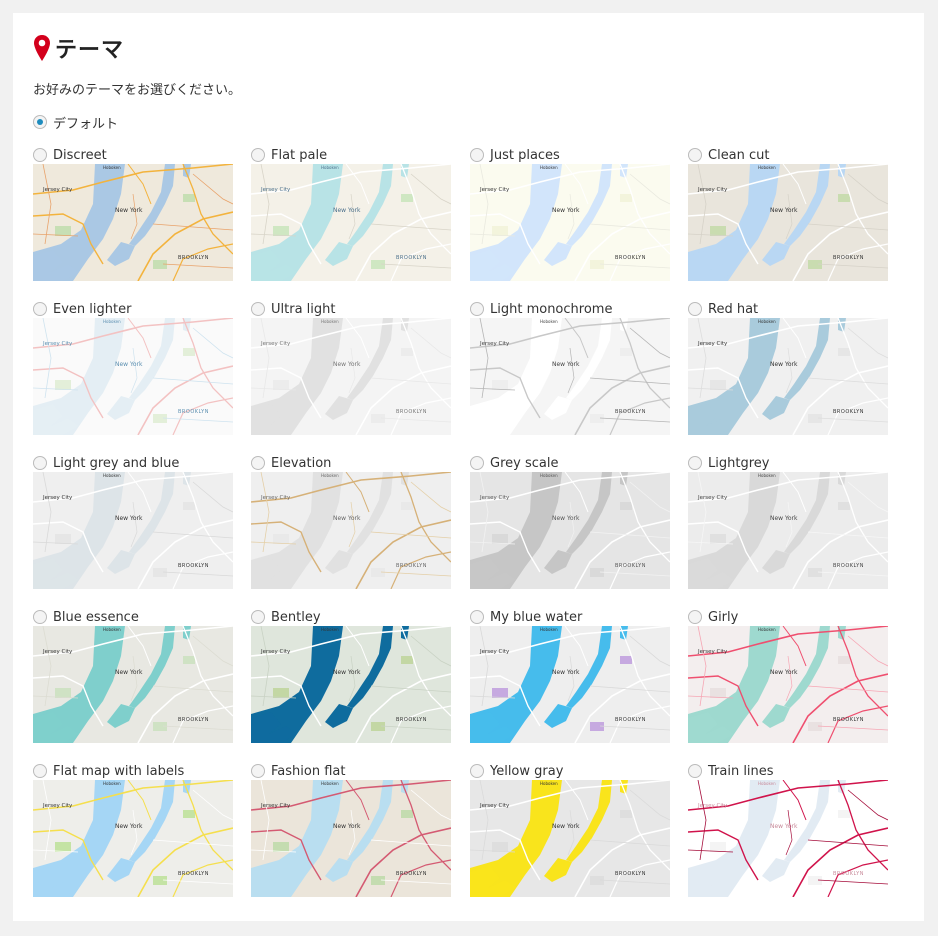 Image resolution: width=938 pixels, height=936 pixels. I want to click on theme-option-header: Ultra light, so click(351, 309).